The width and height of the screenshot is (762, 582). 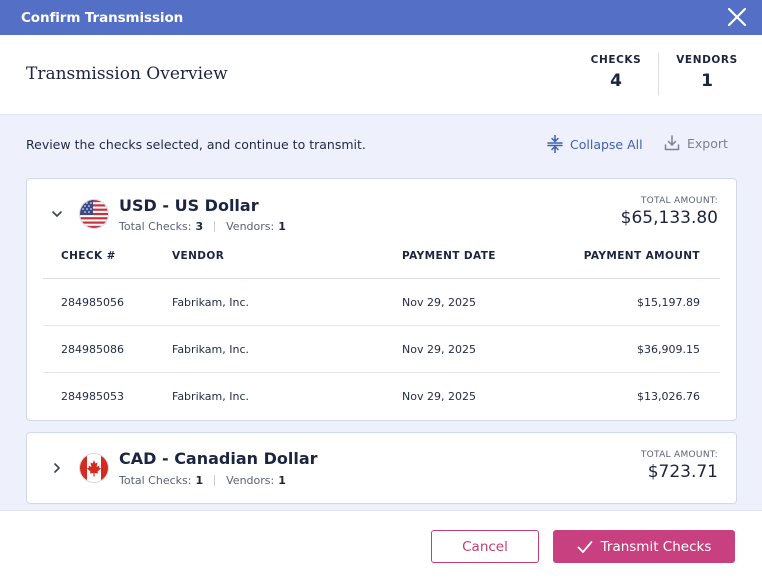 I want to click on overview-header: Transmission Overview CHECKS 4 VENDORS 1, so click(x=381, y=75).